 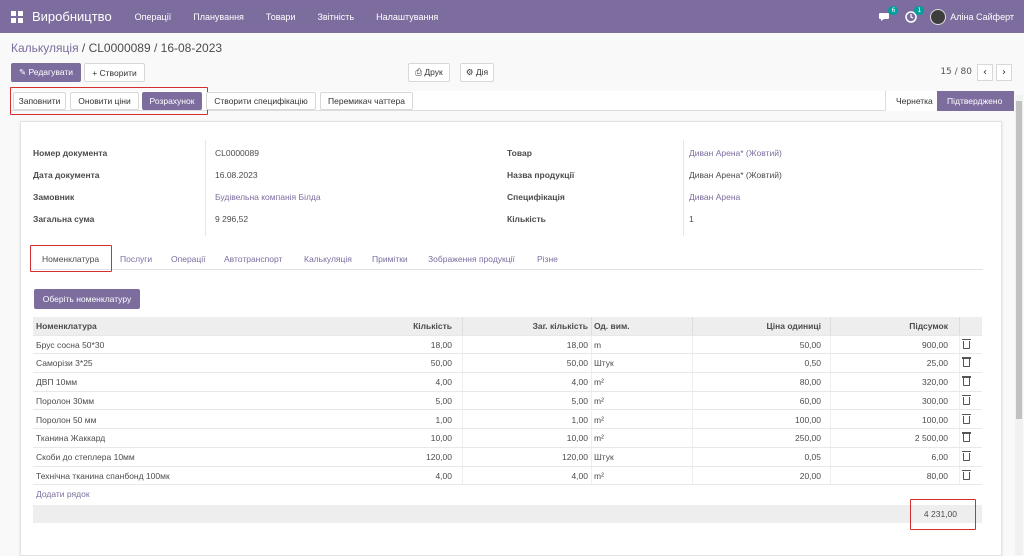 I want to click on menu-settings: Налаштування, so click(x=407, y=17).